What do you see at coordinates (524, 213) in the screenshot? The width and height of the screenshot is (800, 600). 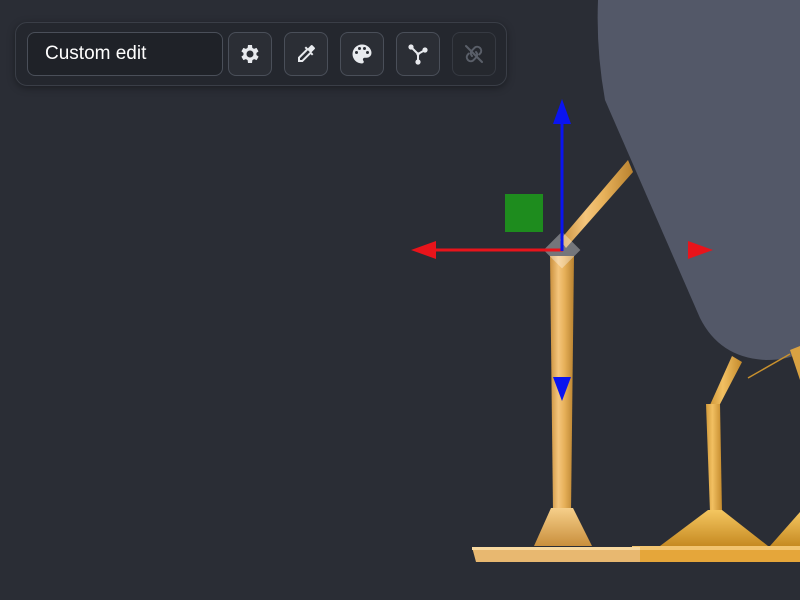 I see `gizmo-xz-plane-handle` at bounding box center [524, 213].